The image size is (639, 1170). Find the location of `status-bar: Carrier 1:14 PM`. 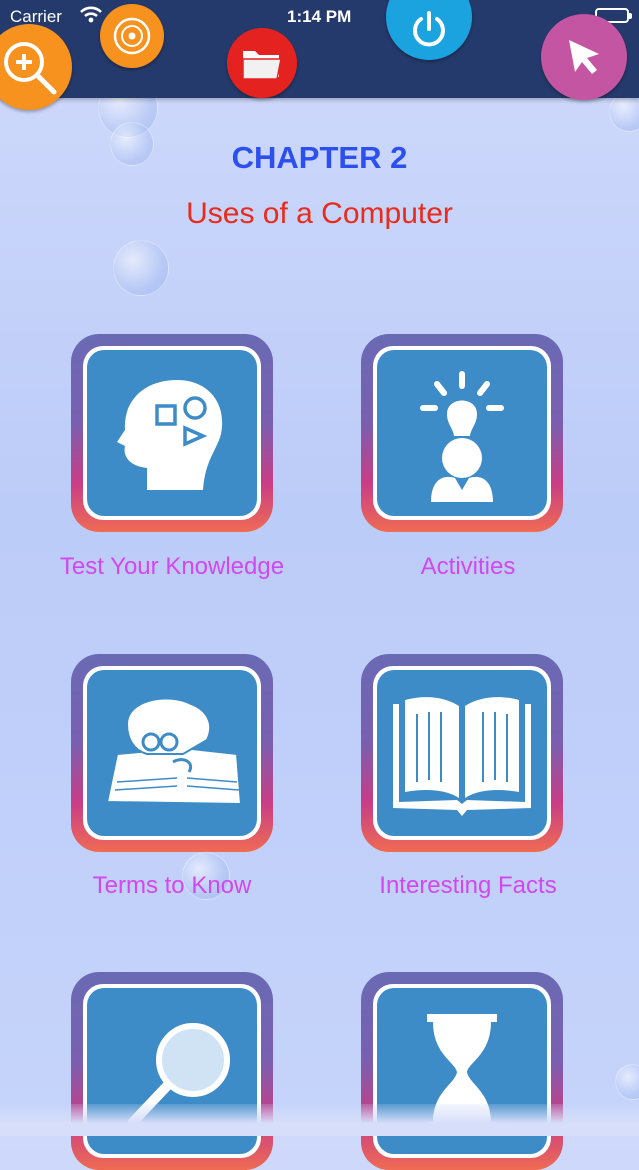

status-bar: Carrier 1:14 PM is located at coordinates (319, 16).